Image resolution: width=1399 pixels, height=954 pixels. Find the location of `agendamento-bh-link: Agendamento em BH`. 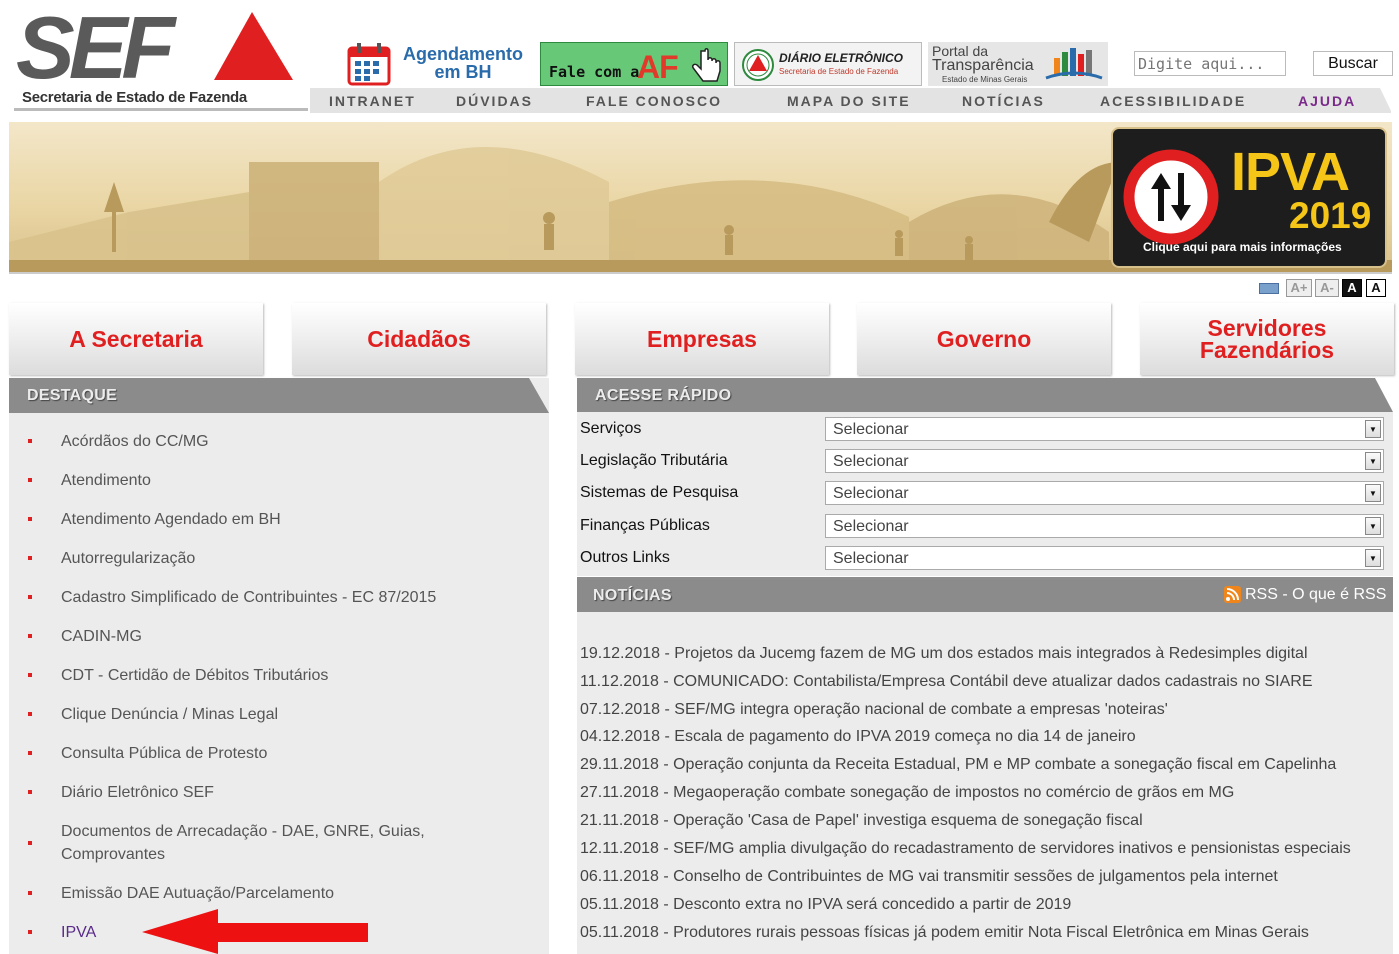

agendamento-bh-link: Agendamento em BH is located at coordinates (436, 64).